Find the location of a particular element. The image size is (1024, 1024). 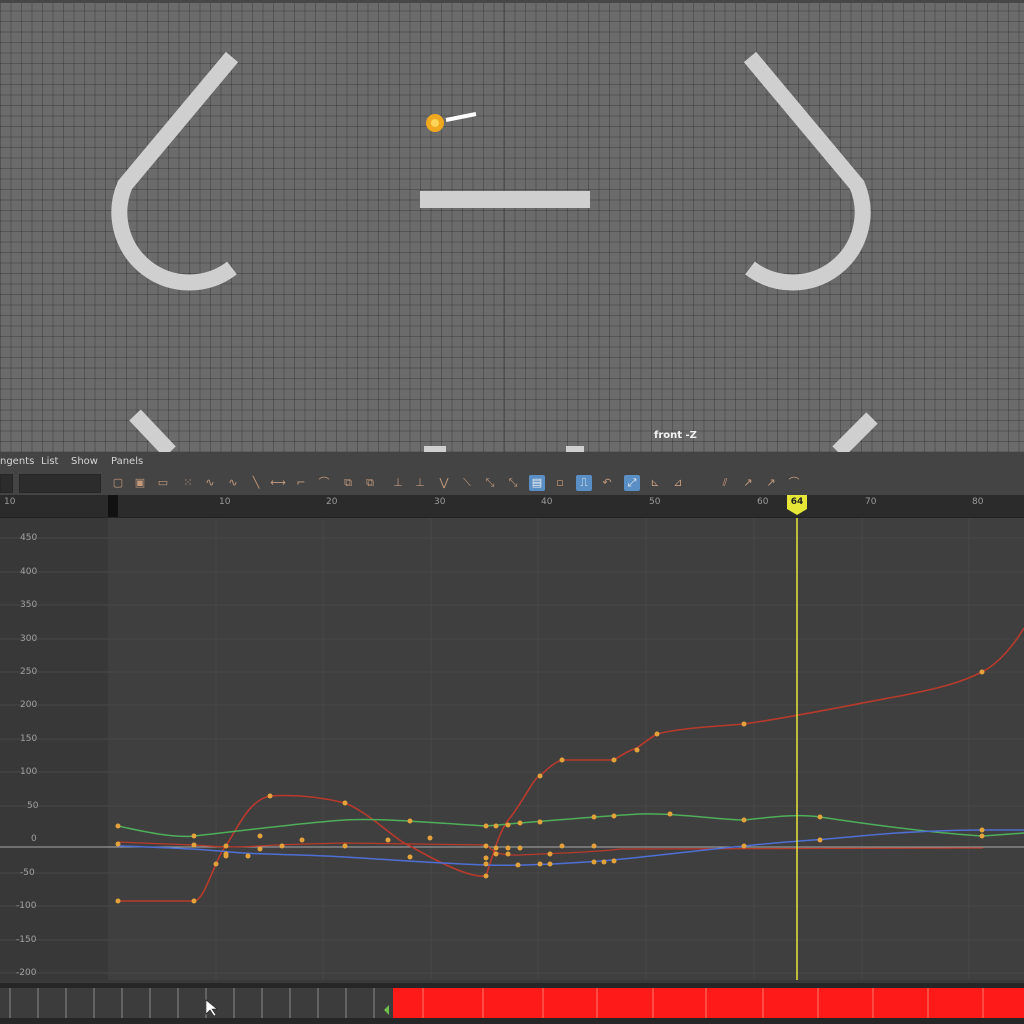

weighted-tangent-icon: ⤡ is located at coordinates (490, 483).